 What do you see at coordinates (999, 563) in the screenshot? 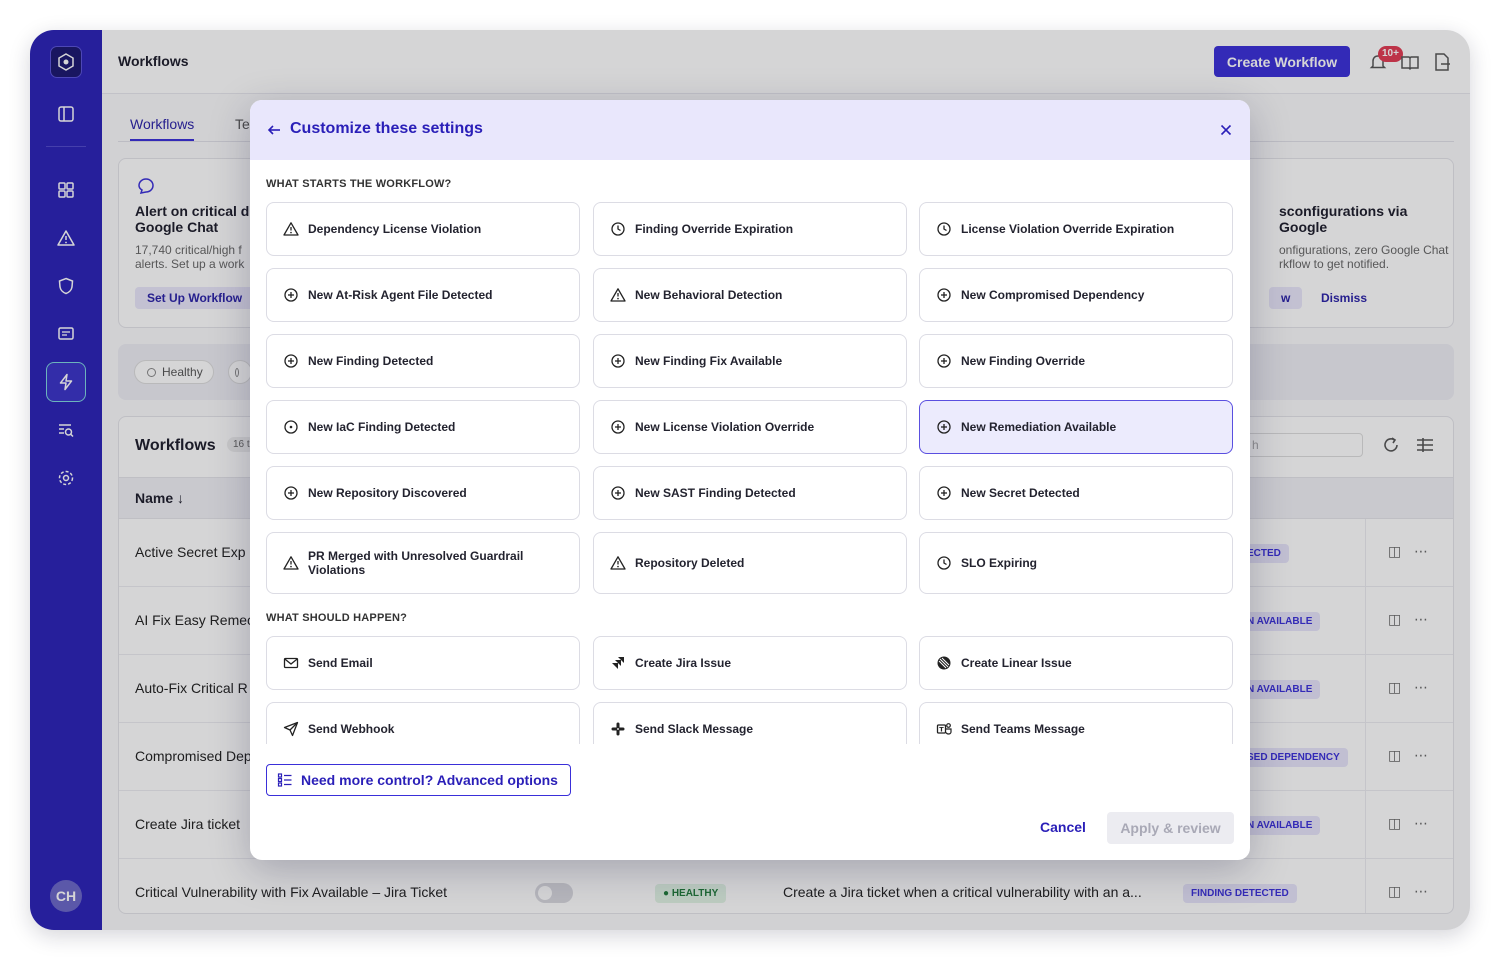
I see `option-label: SLO Expiring` at bounding box center [999, 563].